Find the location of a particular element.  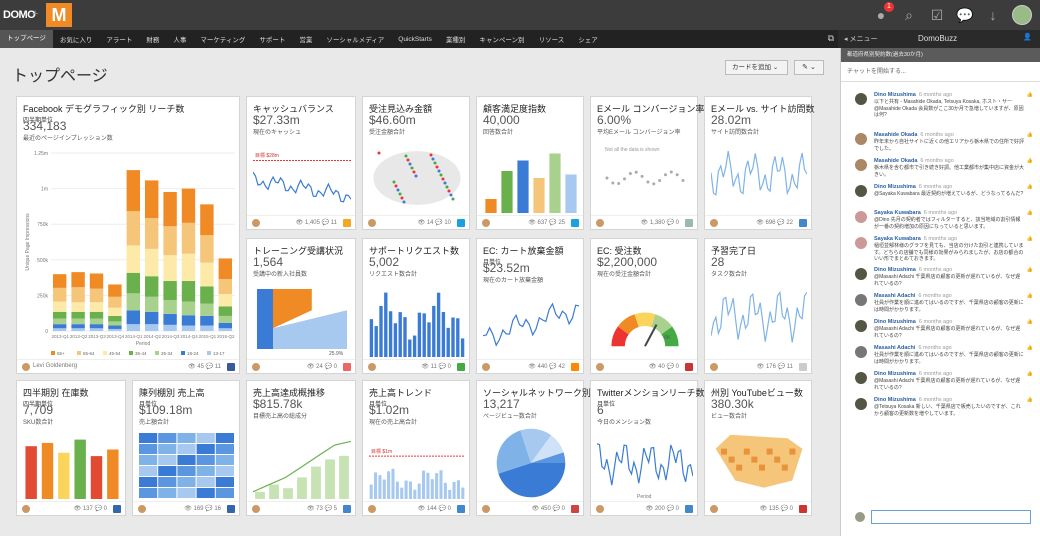

notification-icon: ● 1 is located at coordinates (883, 13).